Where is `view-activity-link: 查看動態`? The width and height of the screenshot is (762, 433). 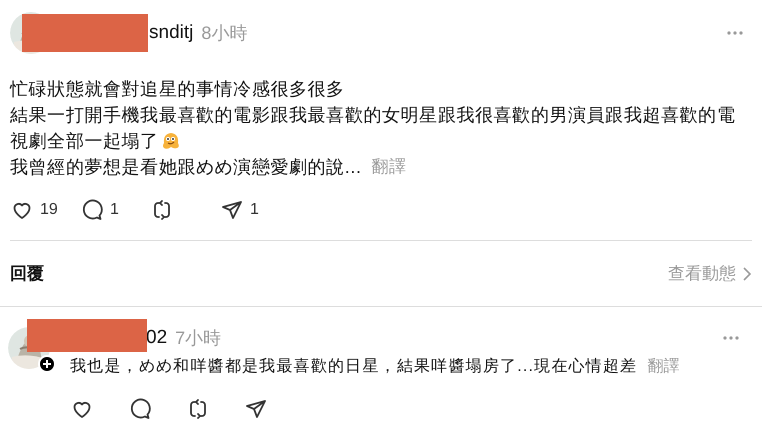 view-activity-link: 查看動態 is located at coordinates (710, 273).